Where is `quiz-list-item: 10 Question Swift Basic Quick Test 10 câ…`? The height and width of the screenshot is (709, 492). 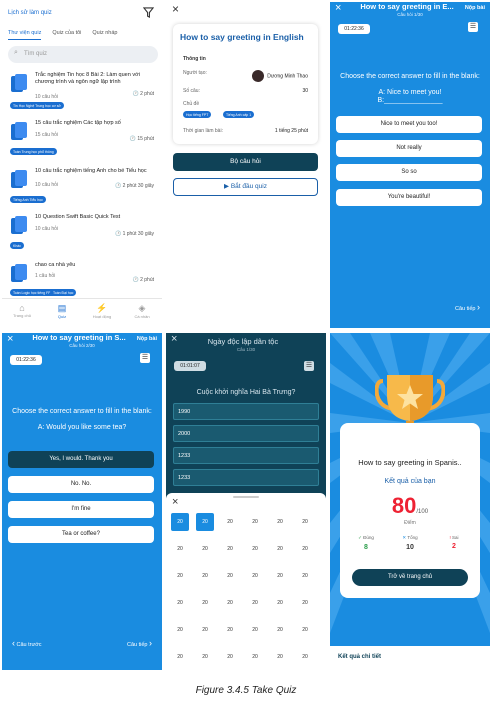
quiz-list-item: 10 Question Swift Basic Quick Test 10 câ… is located at coordinates (84, 235).